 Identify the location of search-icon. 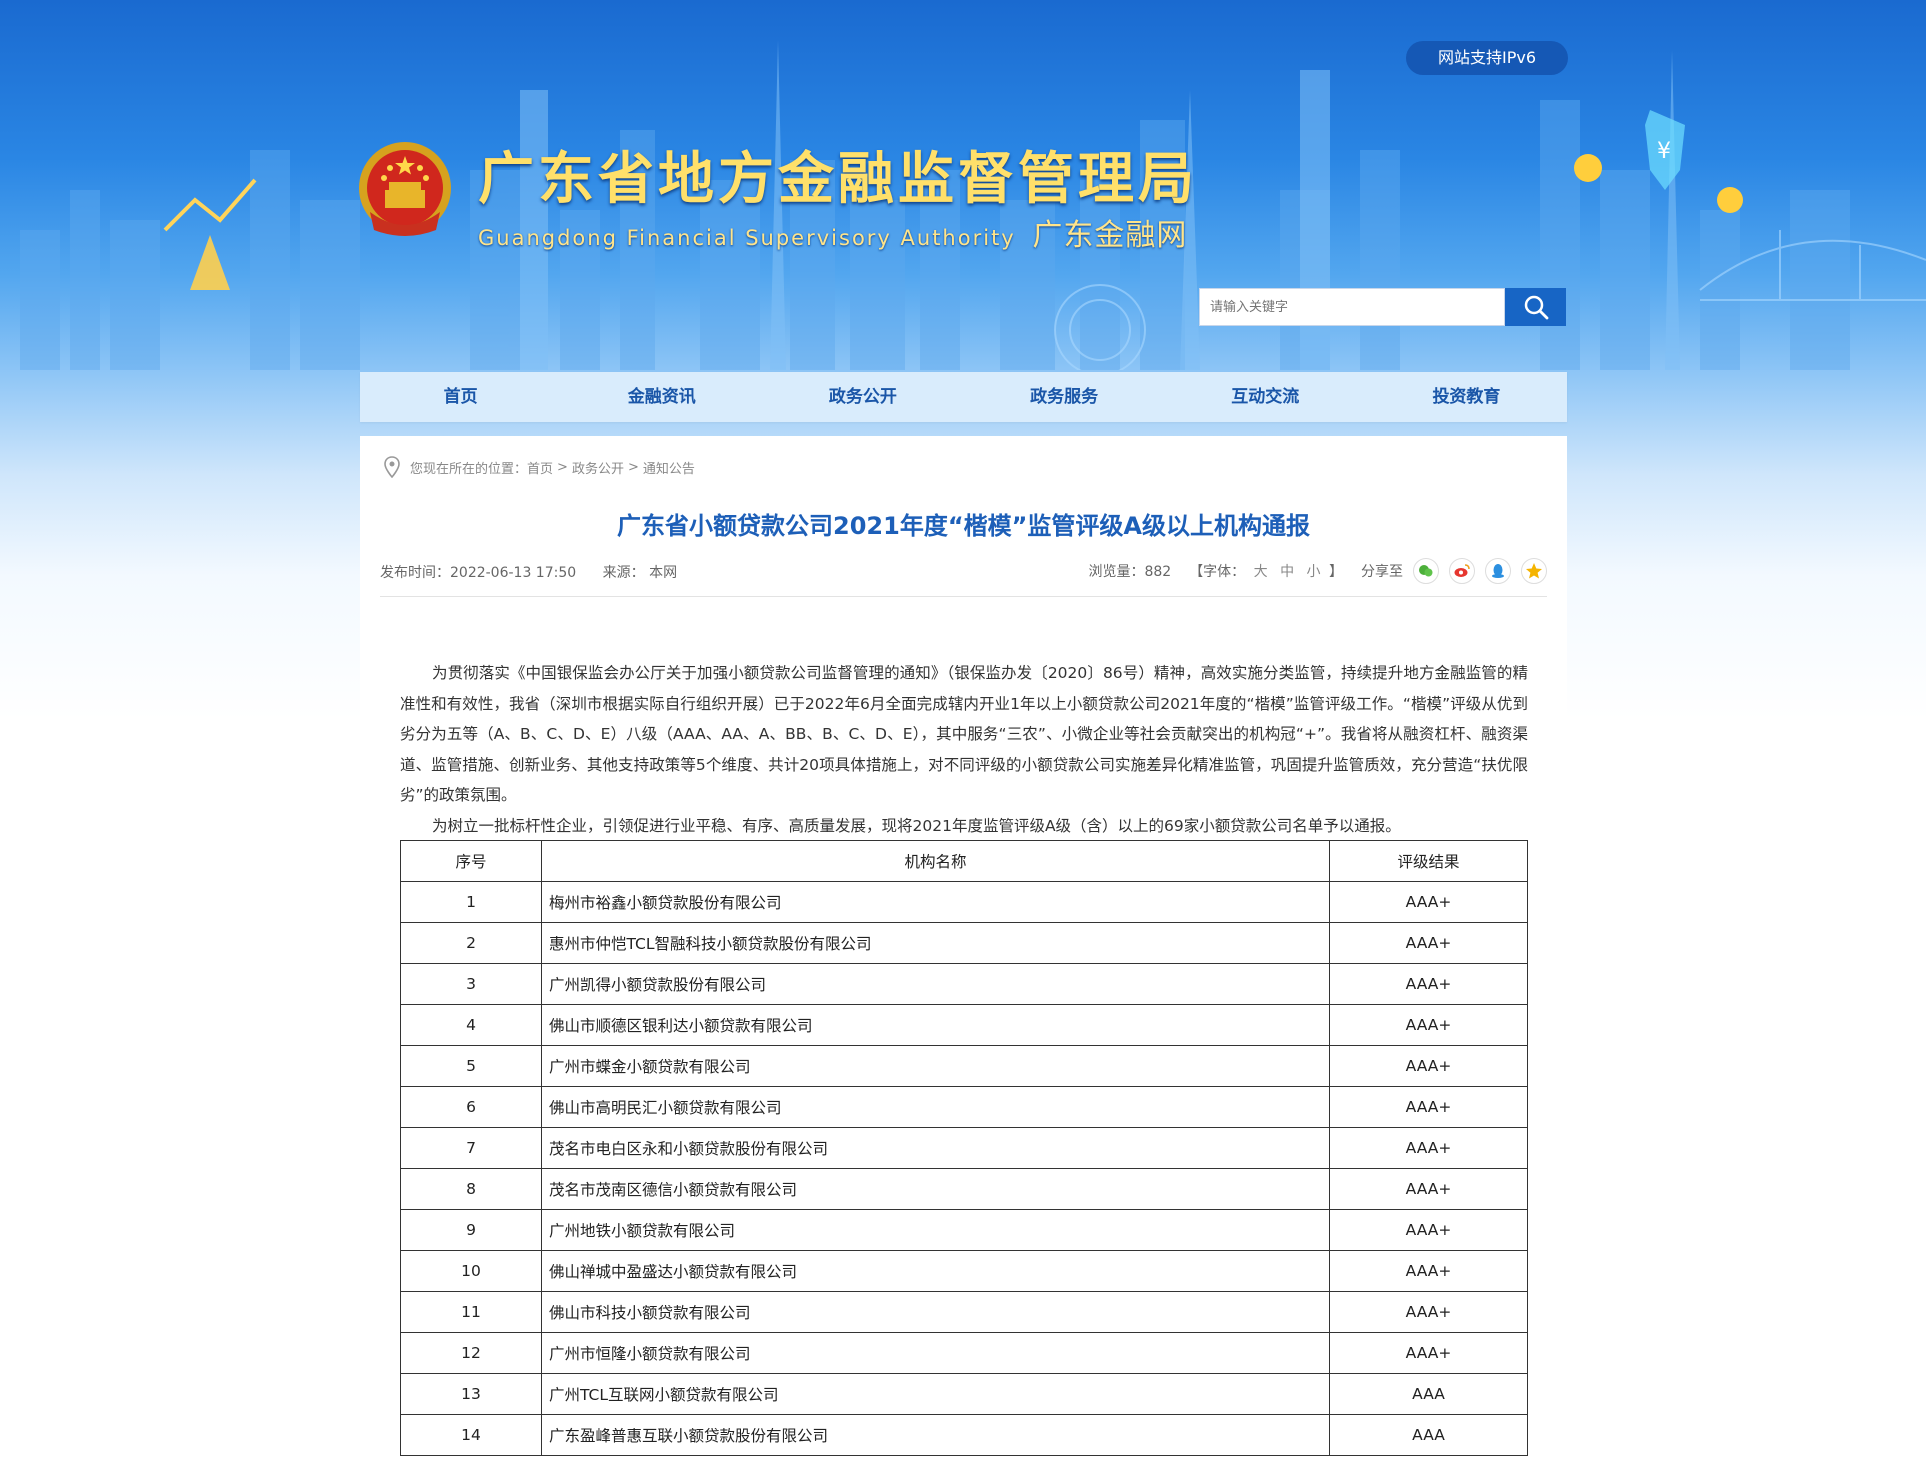
(1536, 307).